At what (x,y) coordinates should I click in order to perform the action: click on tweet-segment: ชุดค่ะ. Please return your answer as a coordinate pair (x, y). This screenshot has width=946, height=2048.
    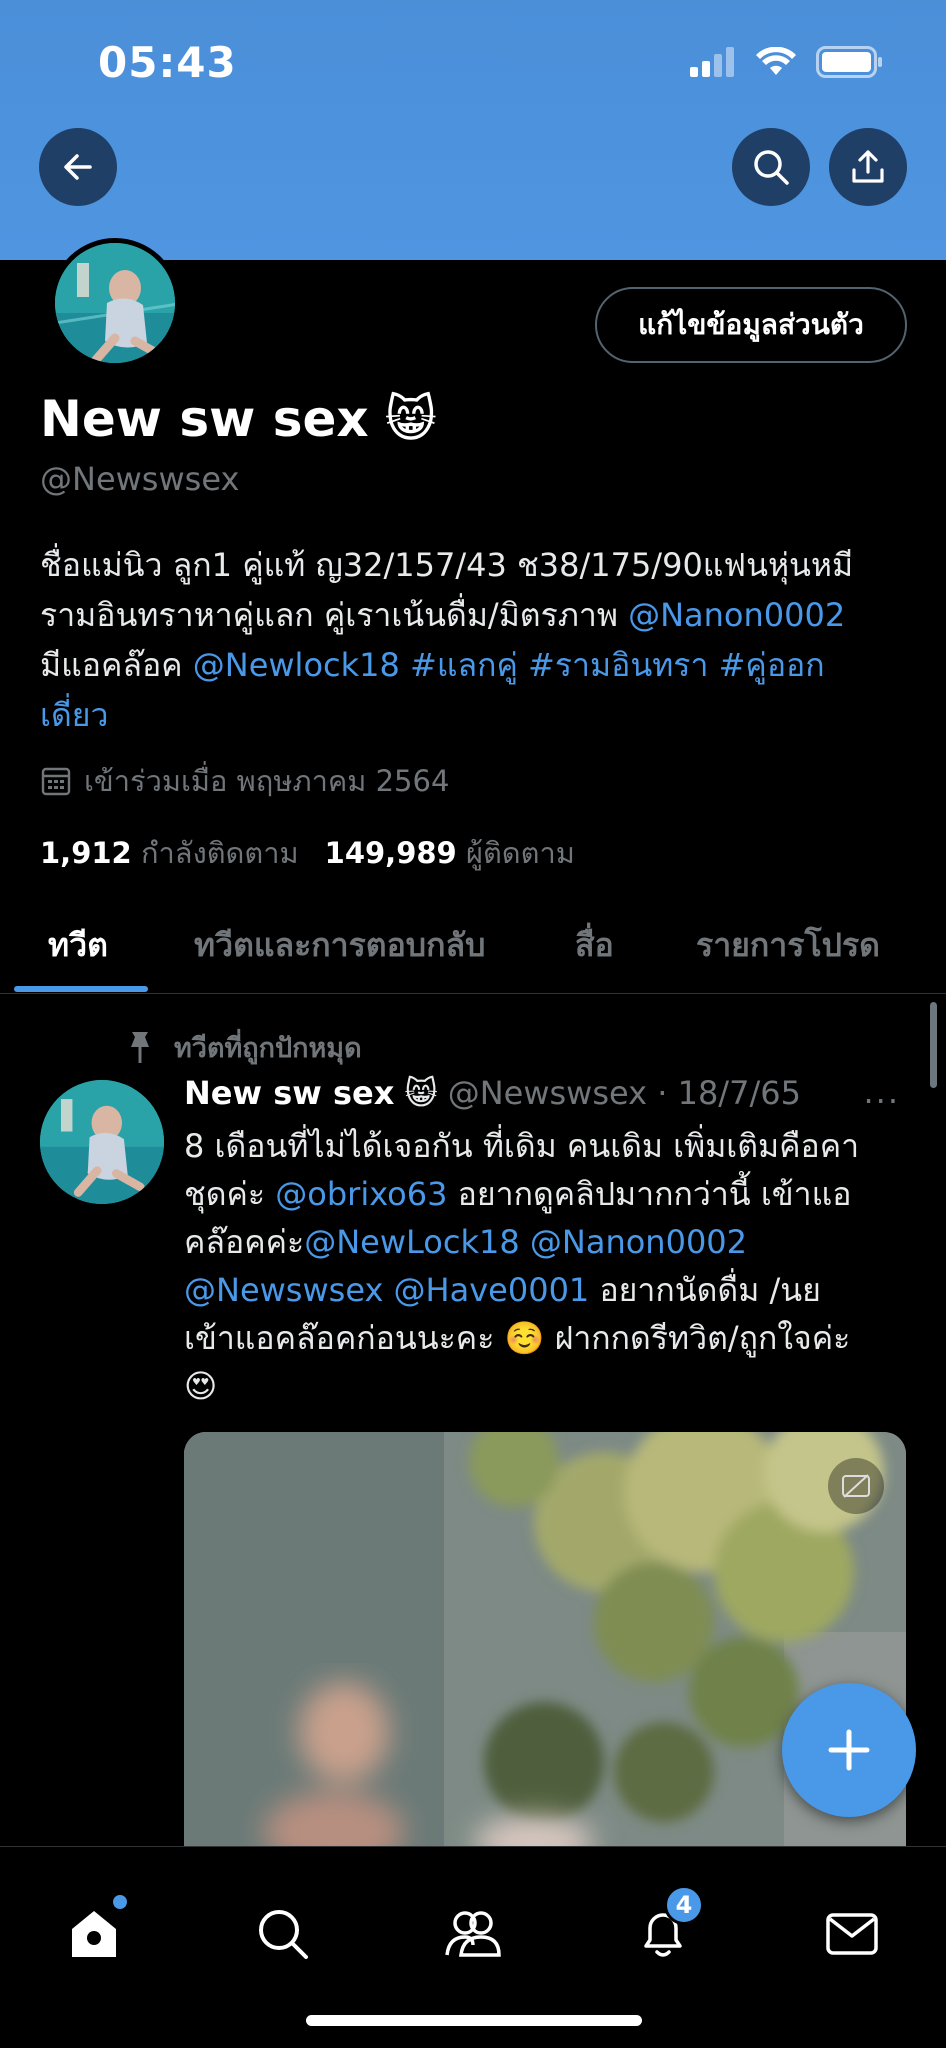
    Looking at the image, I should click on (230, 1194).